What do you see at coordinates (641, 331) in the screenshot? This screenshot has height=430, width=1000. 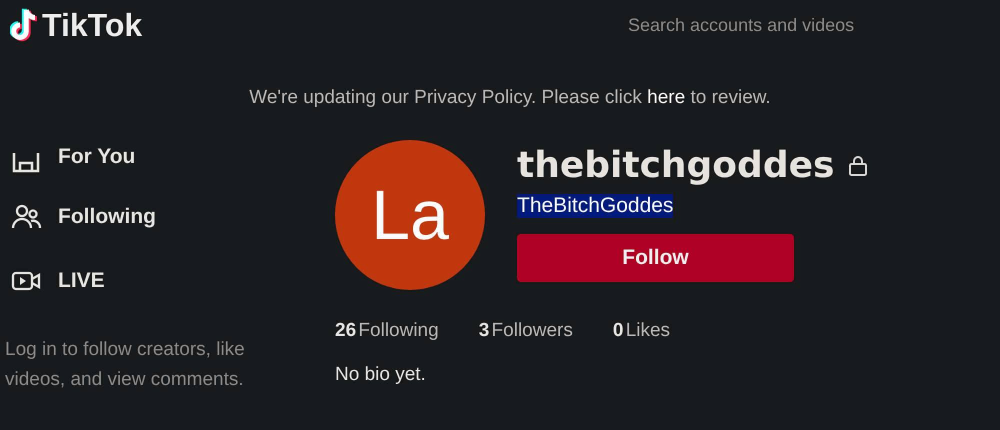 I see `stat-count: 0 Likes` at bounding box center [641, 331].